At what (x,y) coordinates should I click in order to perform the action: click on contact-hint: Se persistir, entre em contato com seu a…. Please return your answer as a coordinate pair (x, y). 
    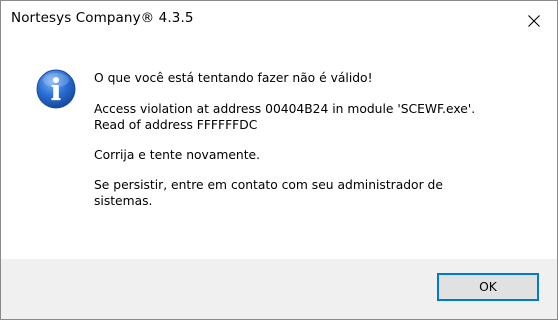
    Looking at the image, I should click on (268, 193).